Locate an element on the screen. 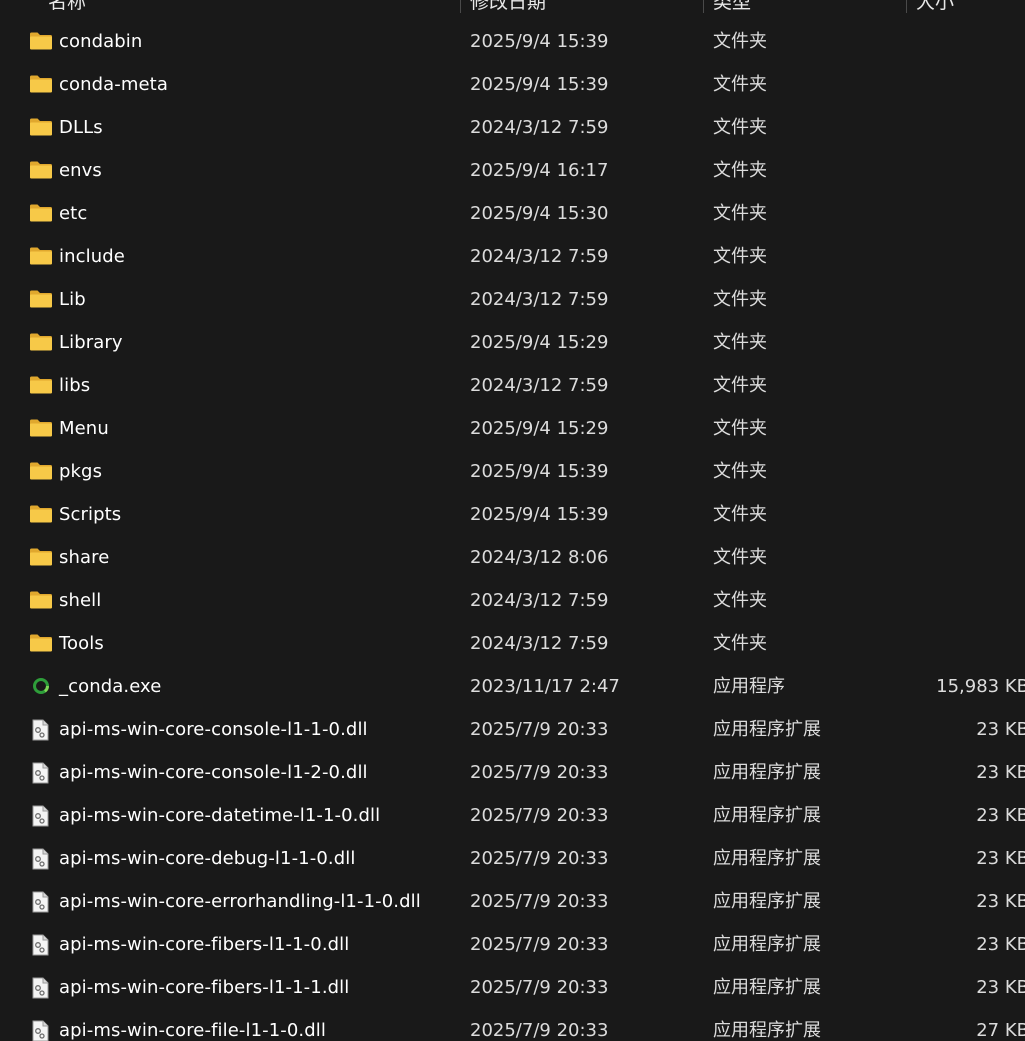  file-name: Tools is located at coordinates (81, 643).